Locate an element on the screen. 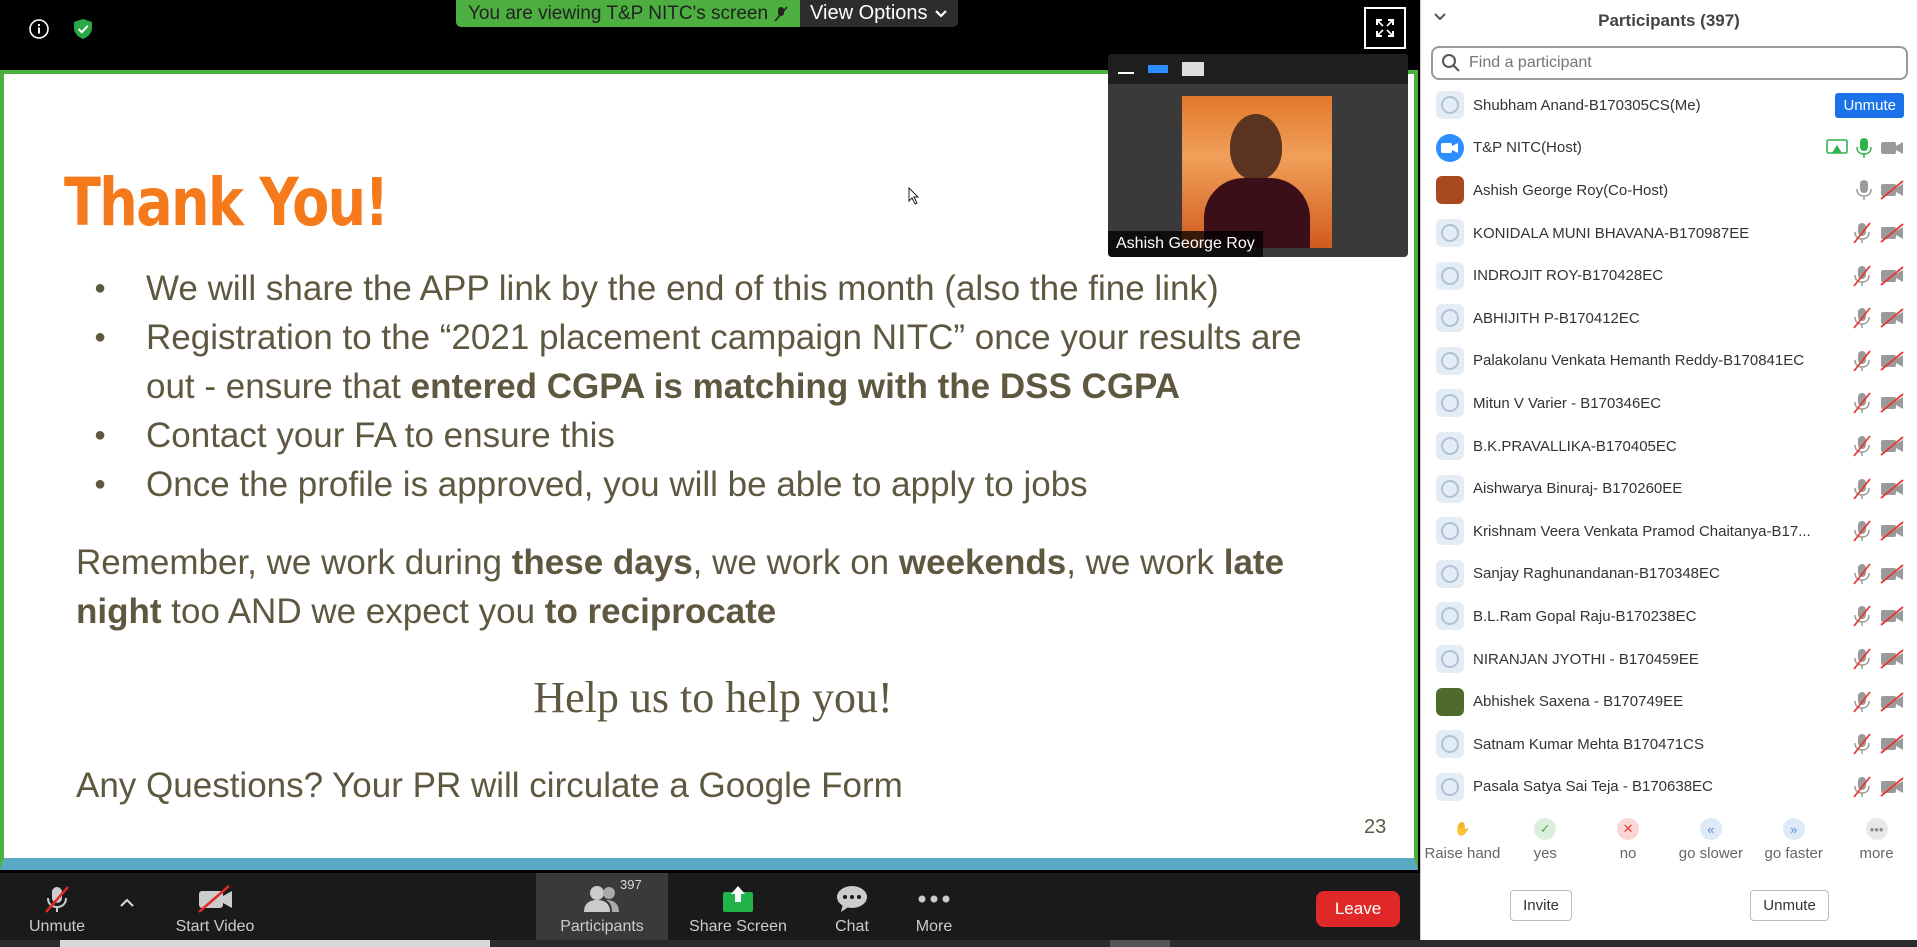  participant-row: Abhishek Saxena - B170749EE is located at coordinates (1669, 701).